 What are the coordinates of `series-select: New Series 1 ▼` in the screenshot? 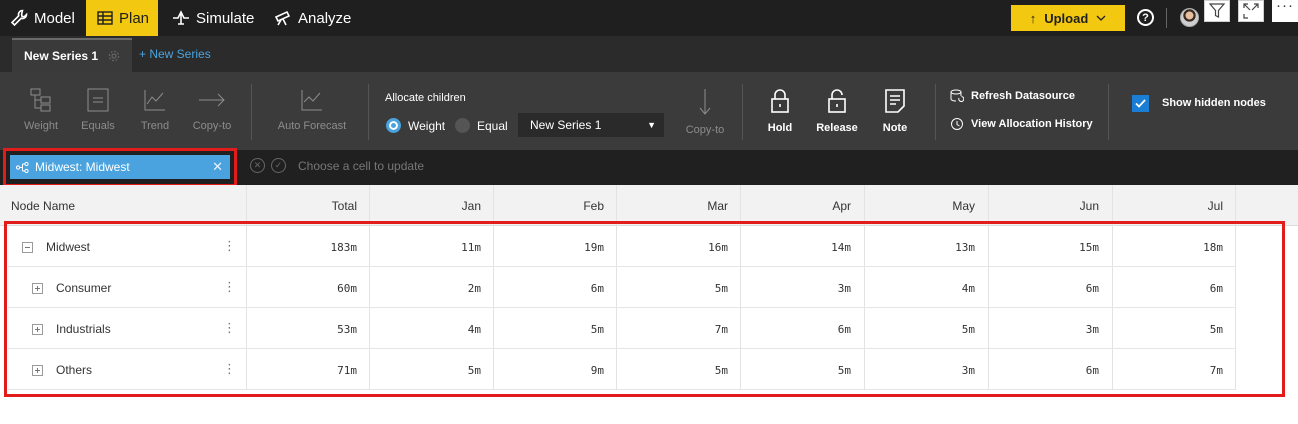 It's located at (591, 125).